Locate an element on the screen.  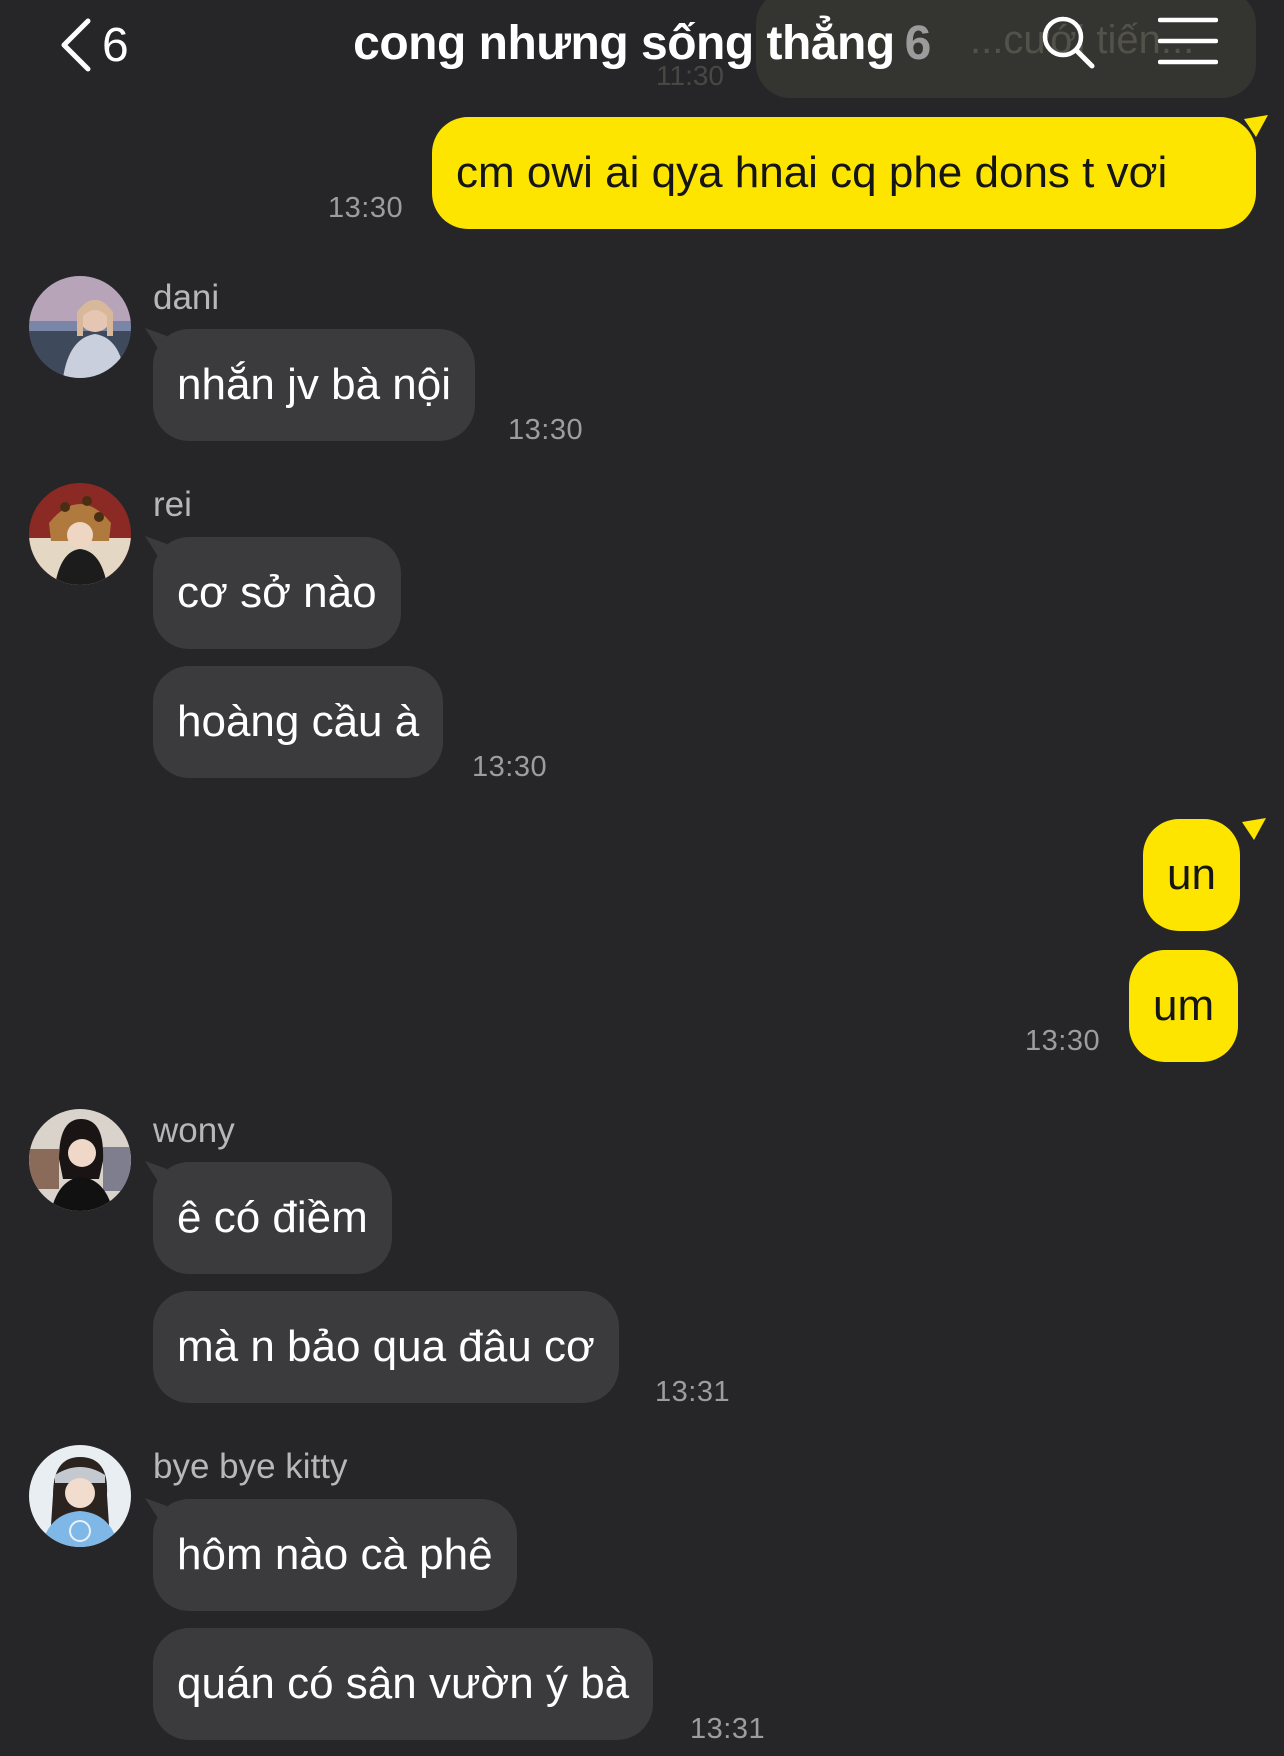
sender-name: rei is located at coordinates (172, 504).